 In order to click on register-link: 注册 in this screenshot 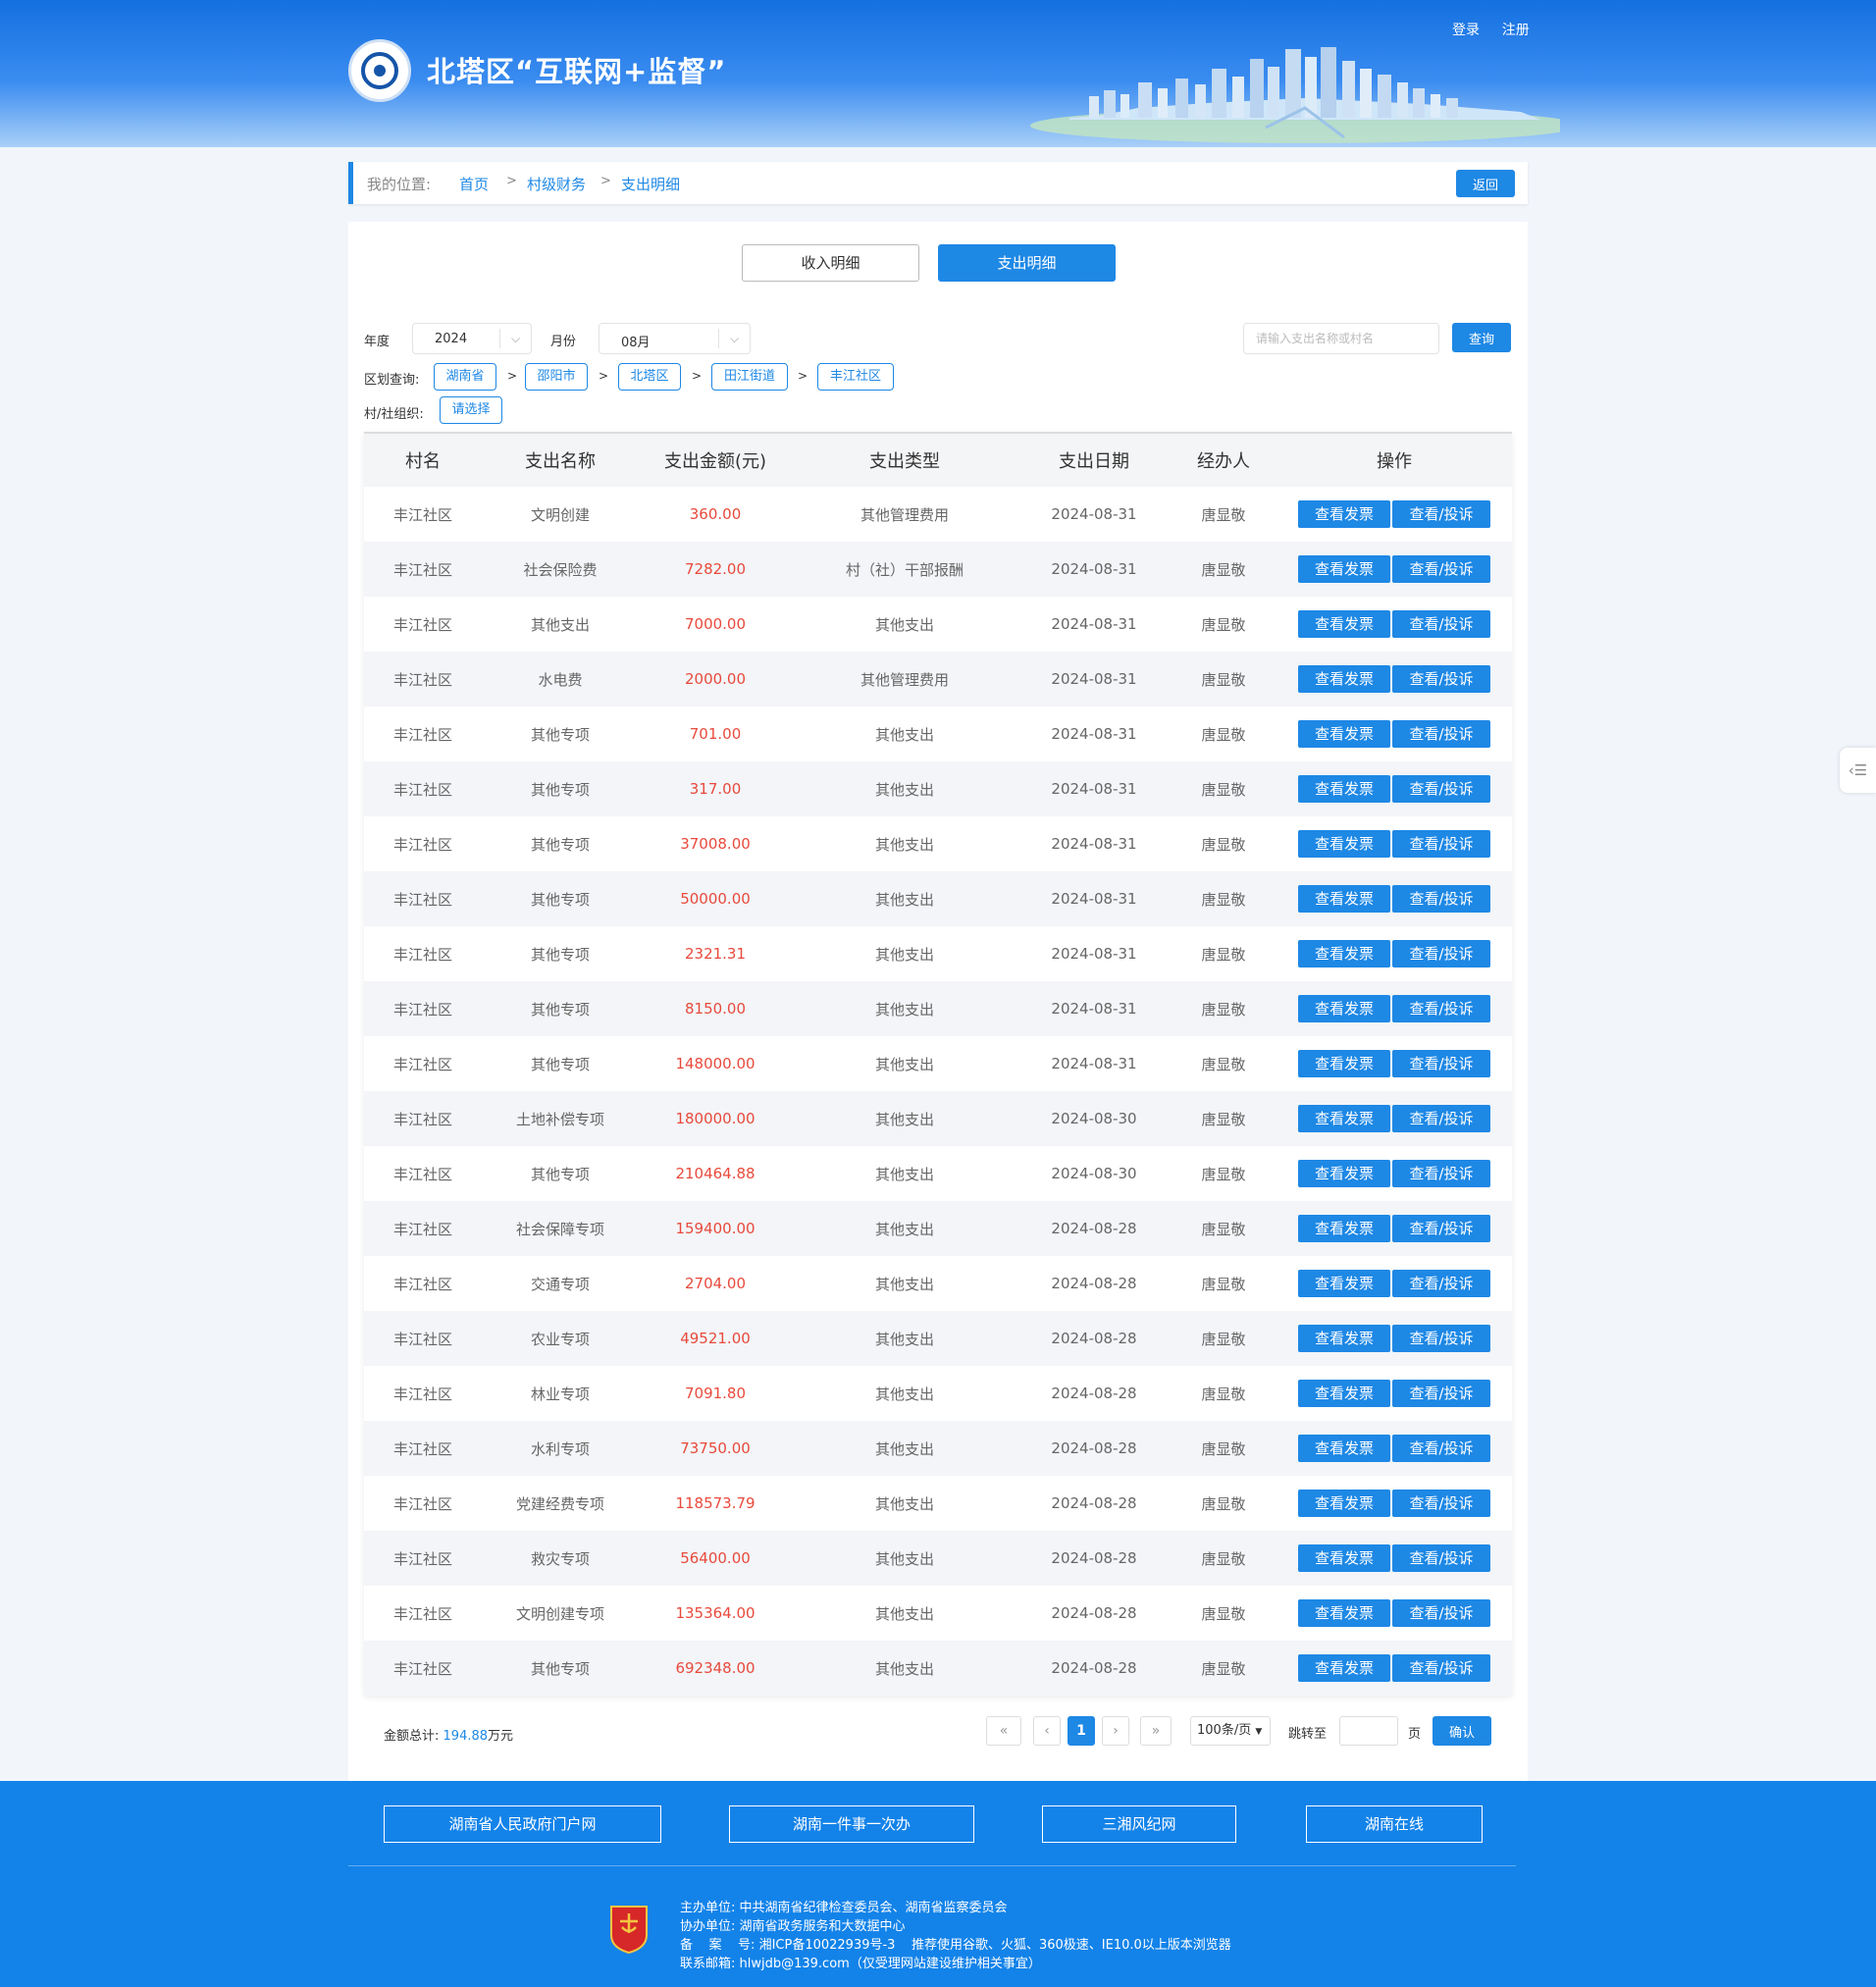, I will do `click(1516, 30)`.